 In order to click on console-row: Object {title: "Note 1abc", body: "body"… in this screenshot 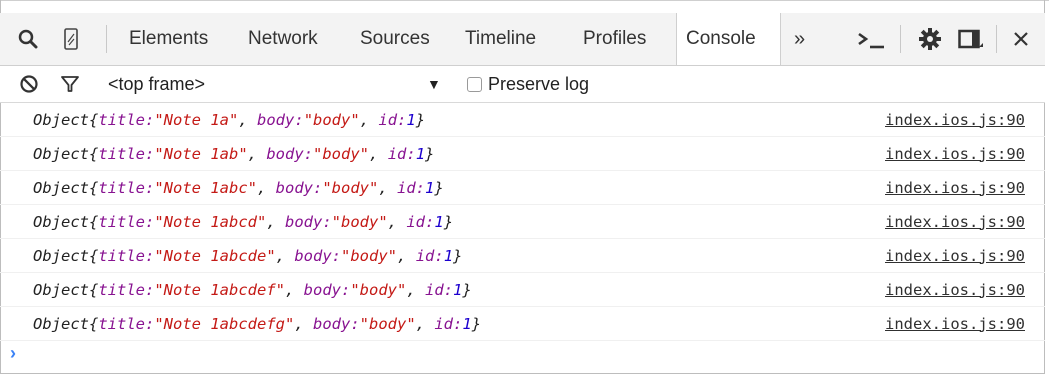, I will do `click(522, 188)`.